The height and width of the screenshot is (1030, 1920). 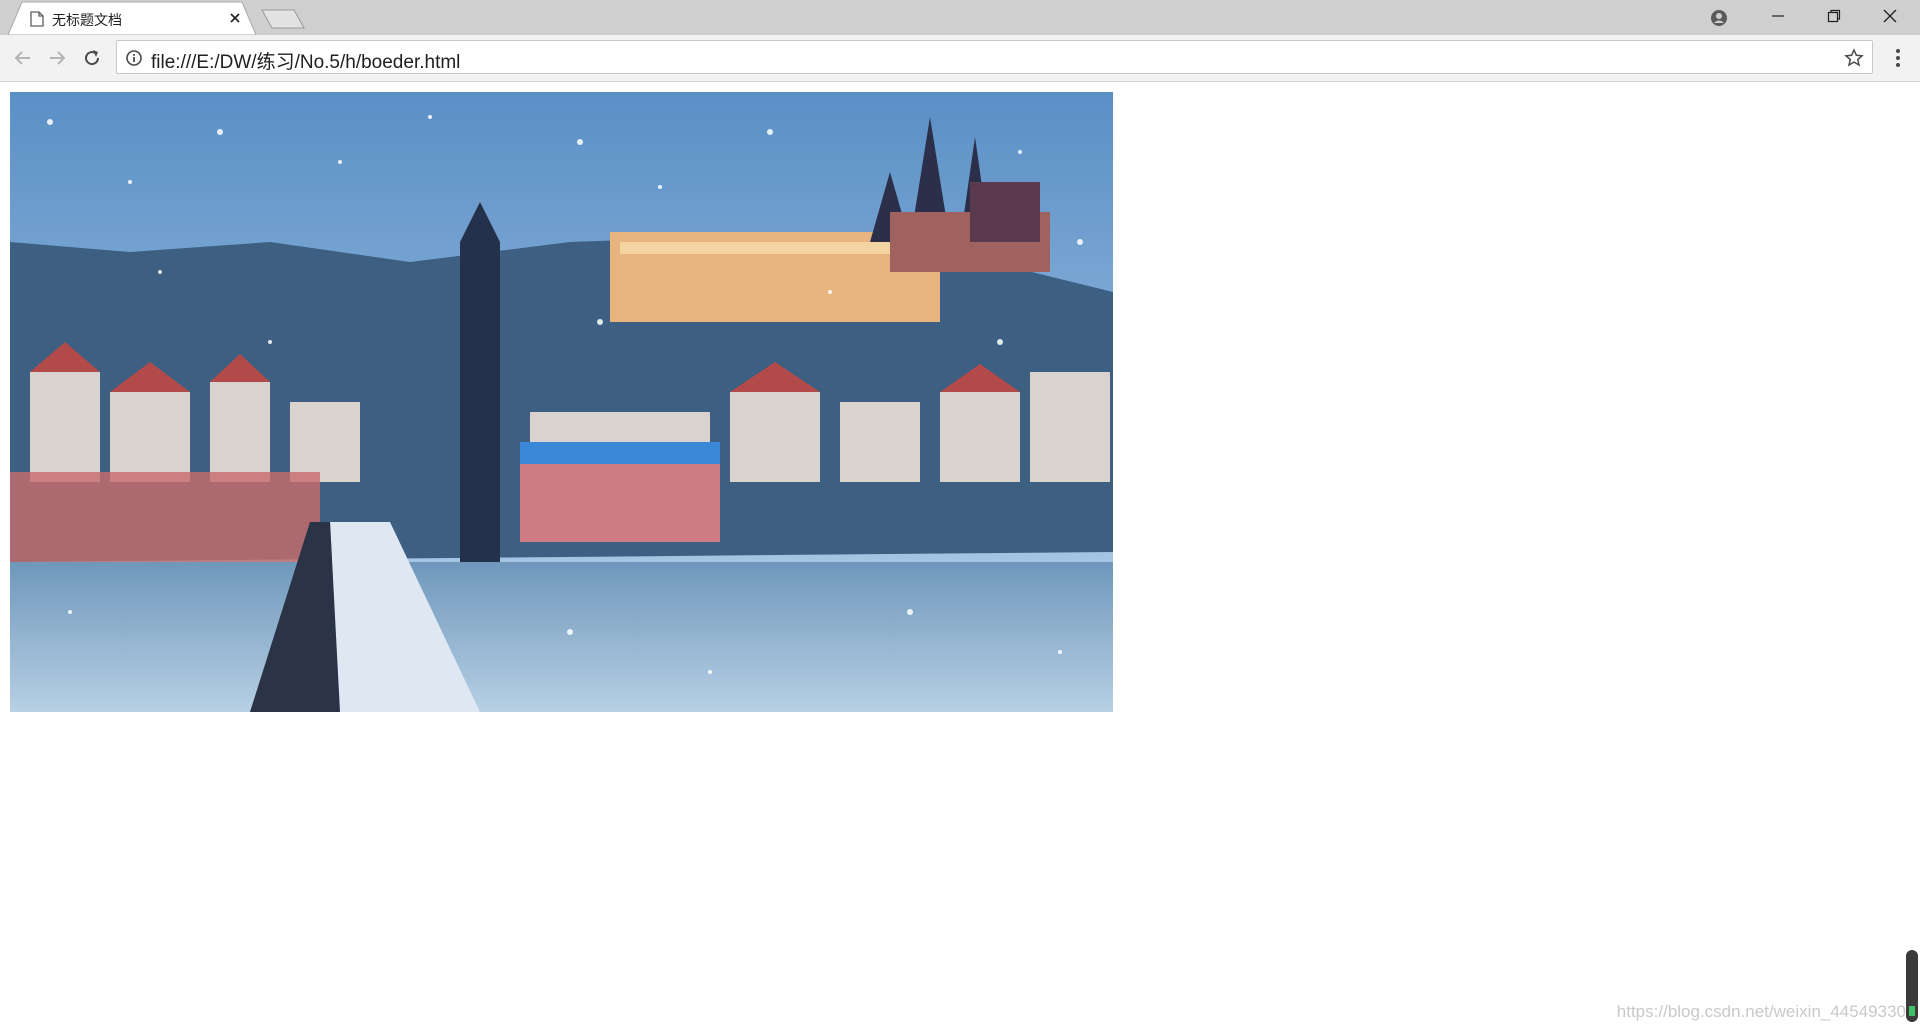 I want to click on tab-title: 无标题文档, so click(x=87, y=20).